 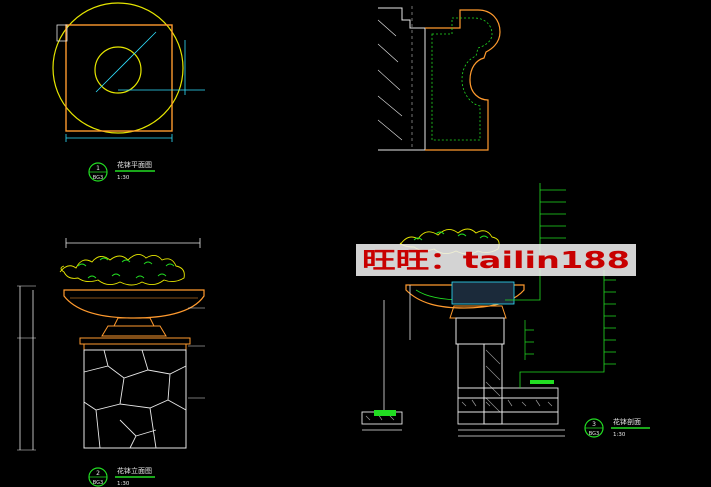 What do you see at coordinates (126, 62) in the screenshot?
I see `plan-radius-dim` at bounding box center [126, 62].